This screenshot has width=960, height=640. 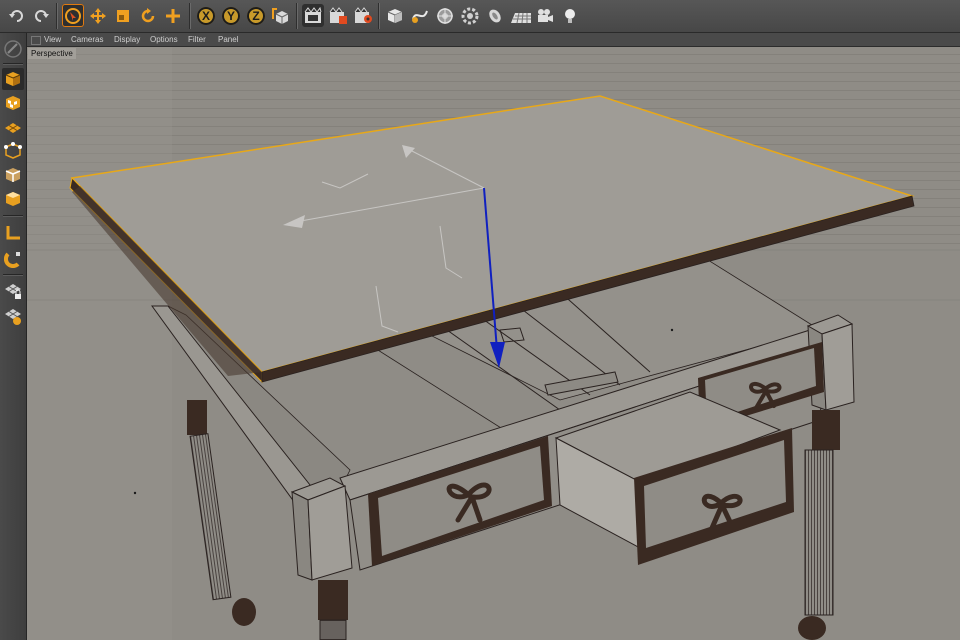 What do you see at coordinates (420, 15) in the screenshot?
I see `spline-pen-icon` at bounding box center [420, 15].